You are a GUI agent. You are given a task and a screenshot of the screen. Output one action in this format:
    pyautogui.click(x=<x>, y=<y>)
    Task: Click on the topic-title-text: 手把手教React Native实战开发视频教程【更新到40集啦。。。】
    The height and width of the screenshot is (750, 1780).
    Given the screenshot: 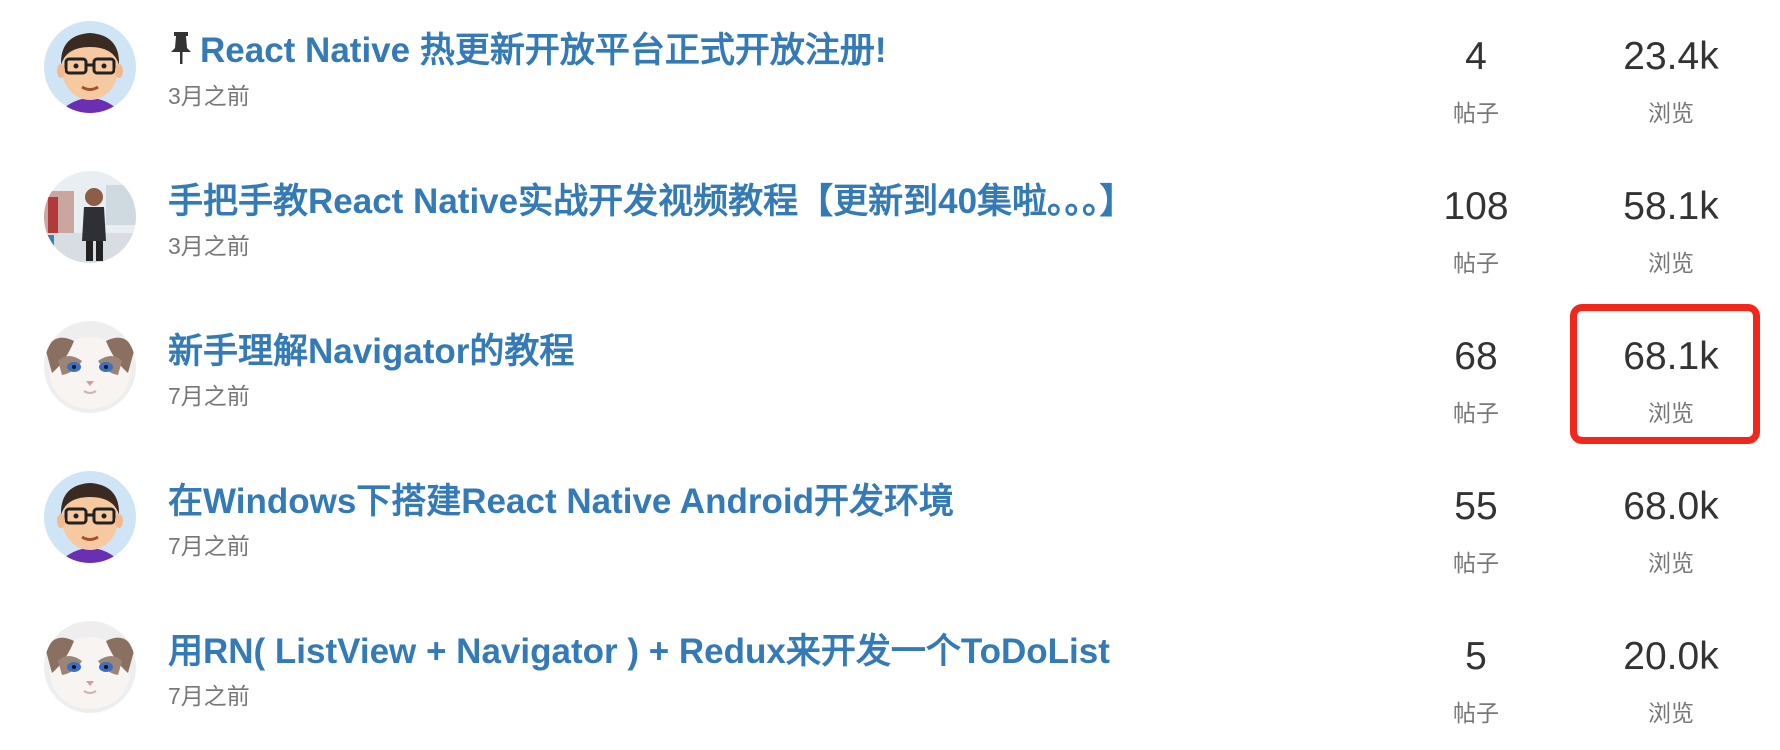 What is the action you would take?
    pyautogui.click(x=651, y=201)
    